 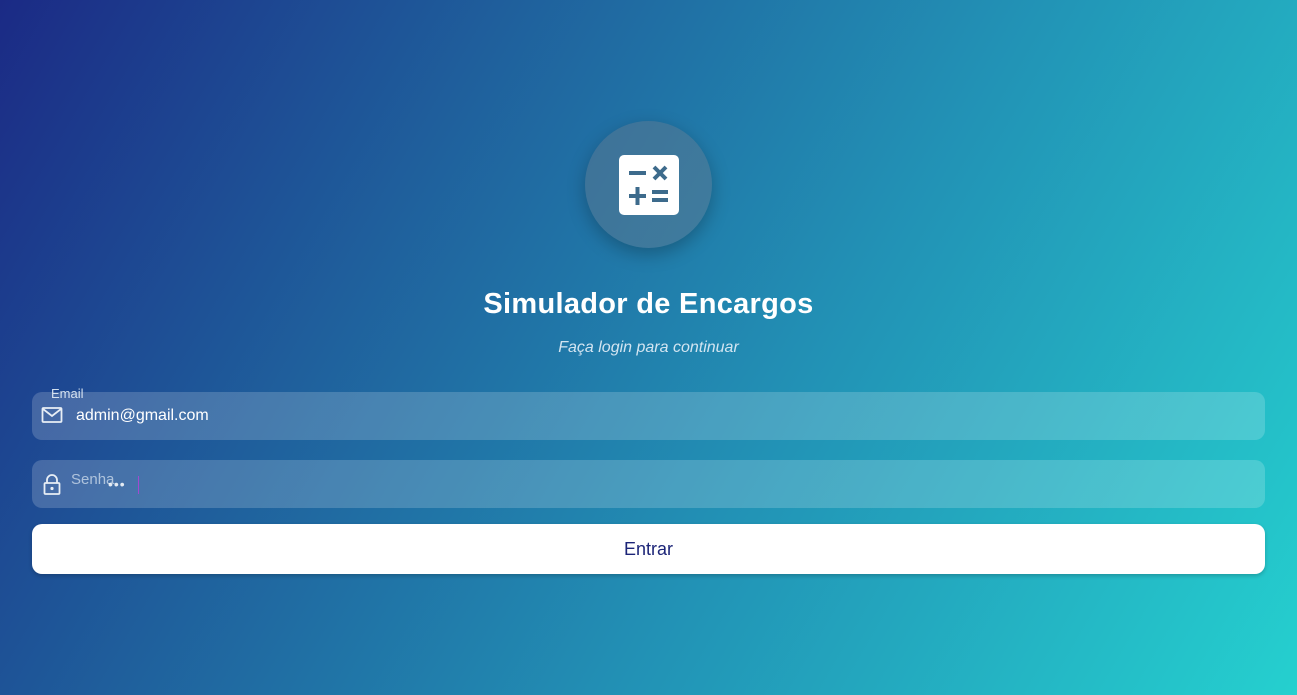 What do you see at coordinates (648, 549) in the screenshot?
I see `login-button: Entrar` at bounding box center [648, 549].